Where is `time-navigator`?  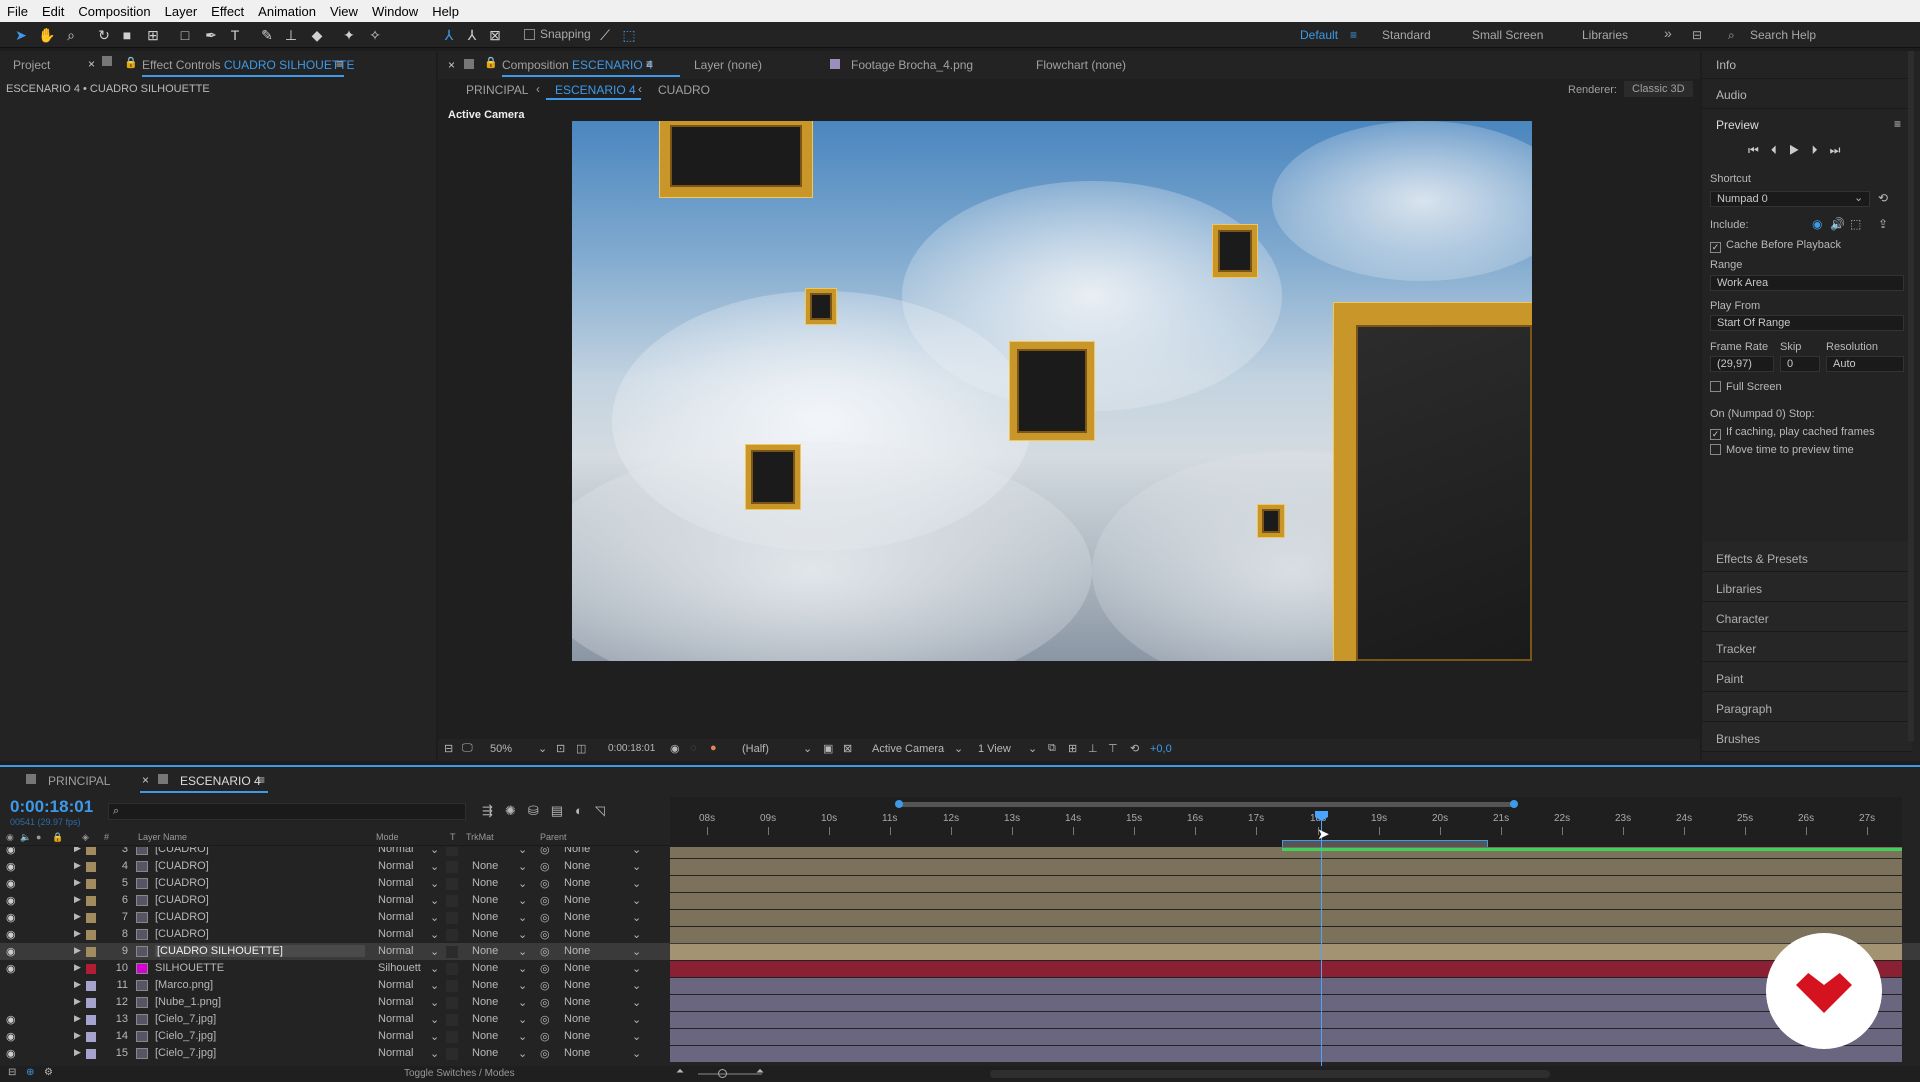
time-navigator is located at coordinates (1206, 804).